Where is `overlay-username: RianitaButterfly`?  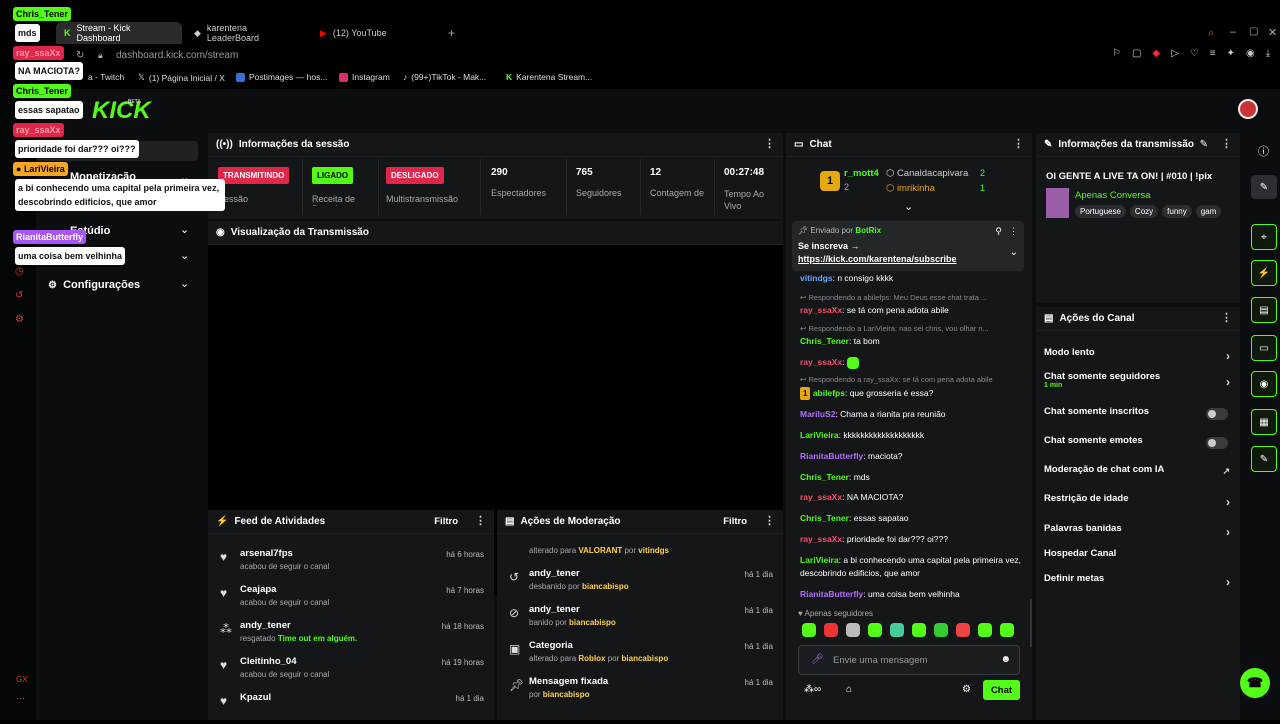
overlay-username: RianitaButterfly is located at coordinates (50, 237).